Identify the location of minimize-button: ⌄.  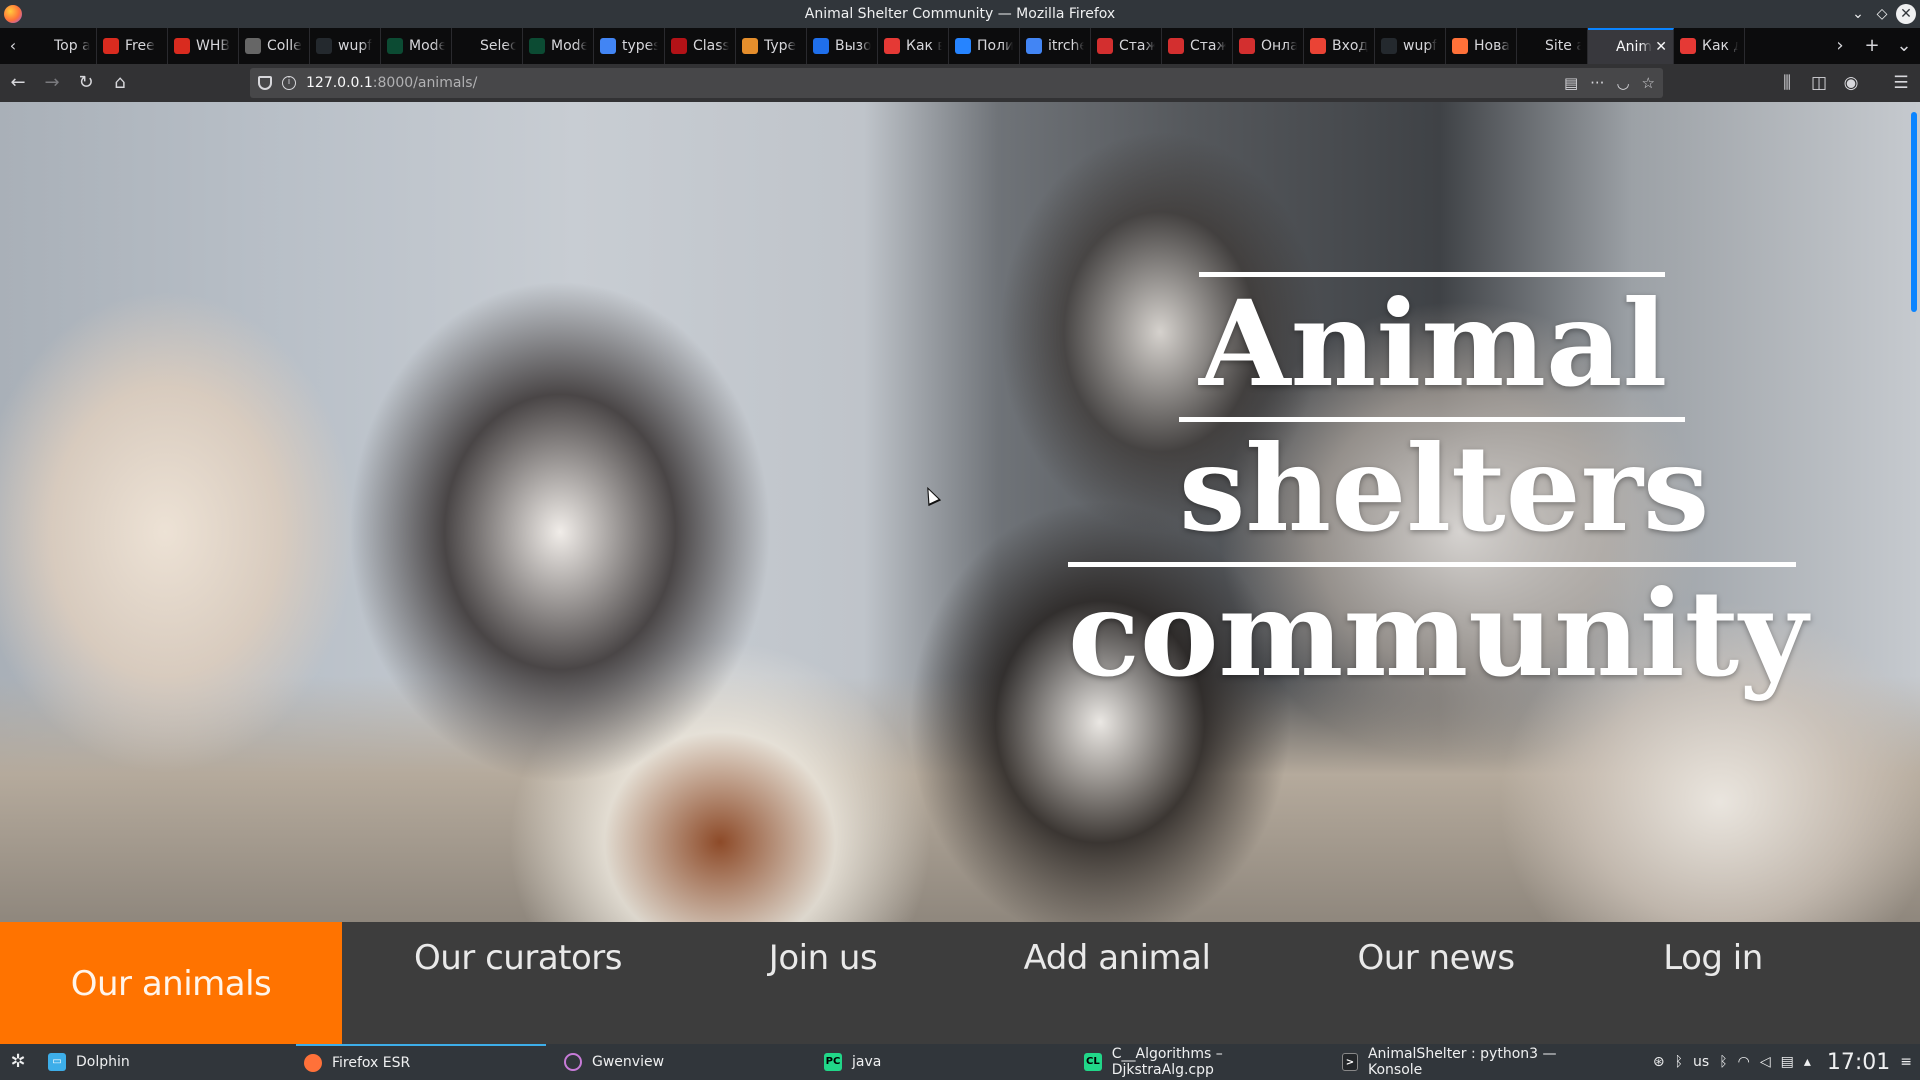
(1858, 14).